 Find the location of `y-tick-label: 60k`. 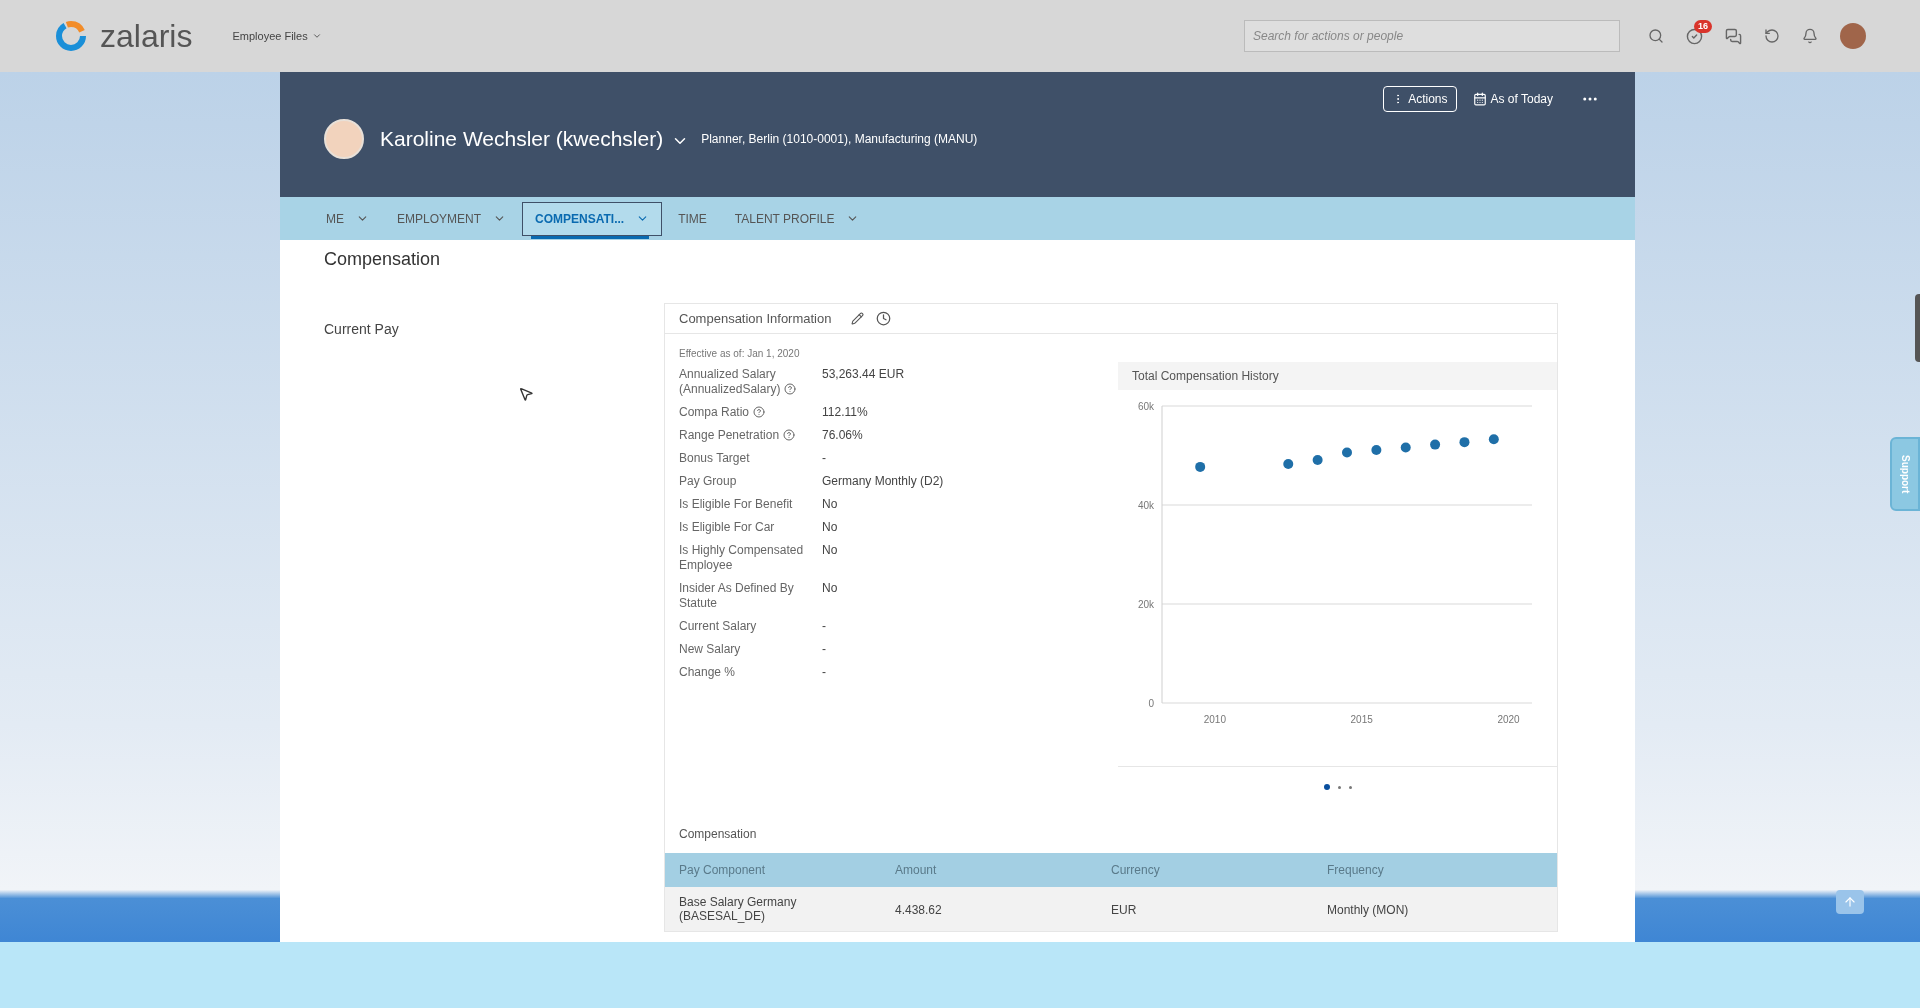

y-tick-label: 60k is located at coordinates (1145, 406).